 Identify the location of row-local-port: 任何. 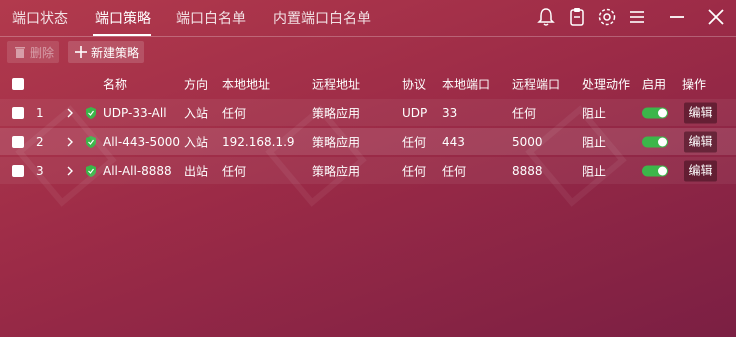
(454, 171).